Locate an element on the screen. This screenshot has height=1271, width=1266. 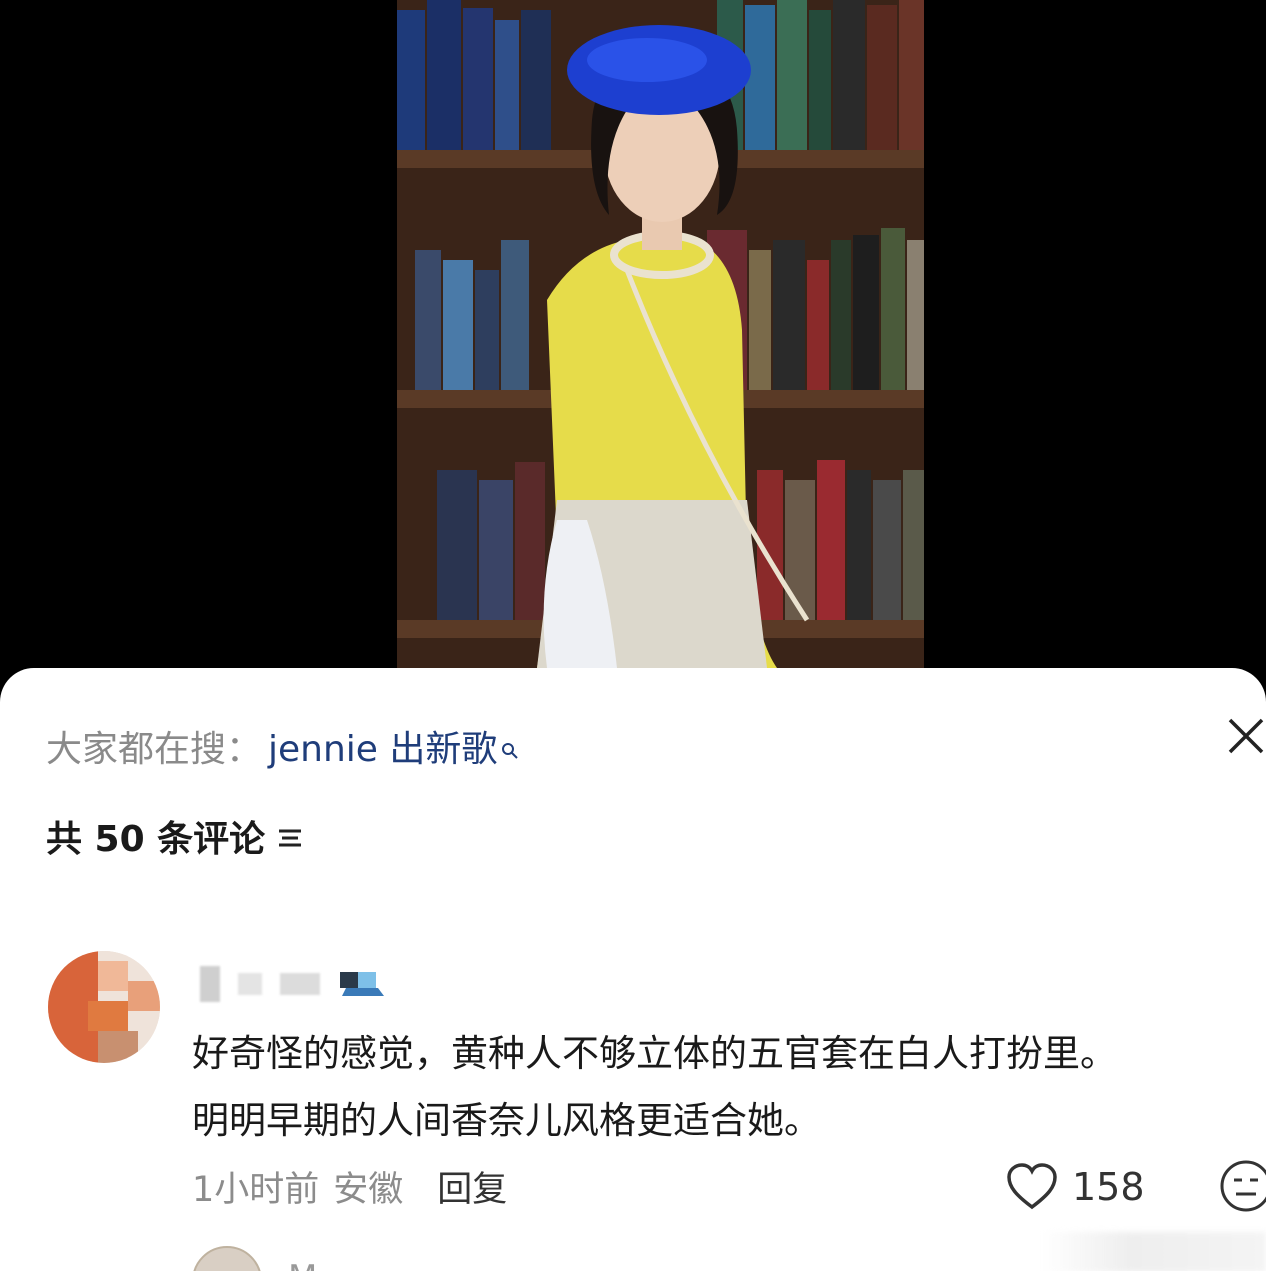
next-comment-username: M is located at coordinates (302, 1264).